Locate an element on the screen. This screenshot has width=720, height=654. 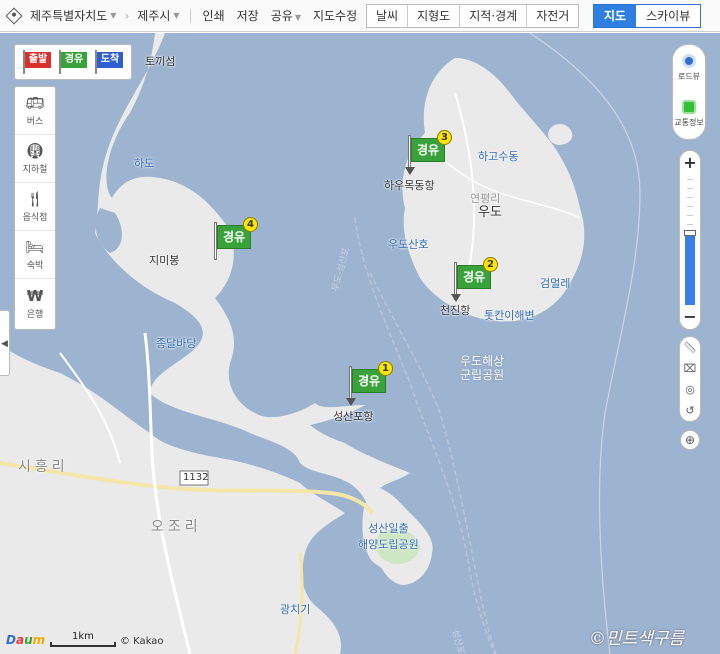
roadview-button: 로드뷰 is located at coordinates (689, 68).